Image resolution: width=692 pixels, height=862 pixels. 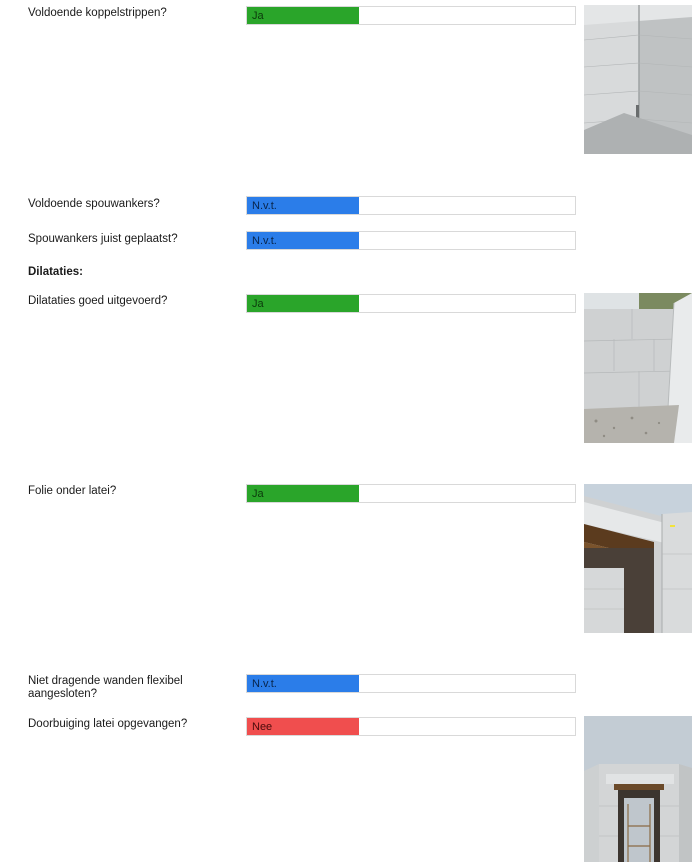 I want to click on question-folie: Folie onder latei?, so click(x=72, y=491).